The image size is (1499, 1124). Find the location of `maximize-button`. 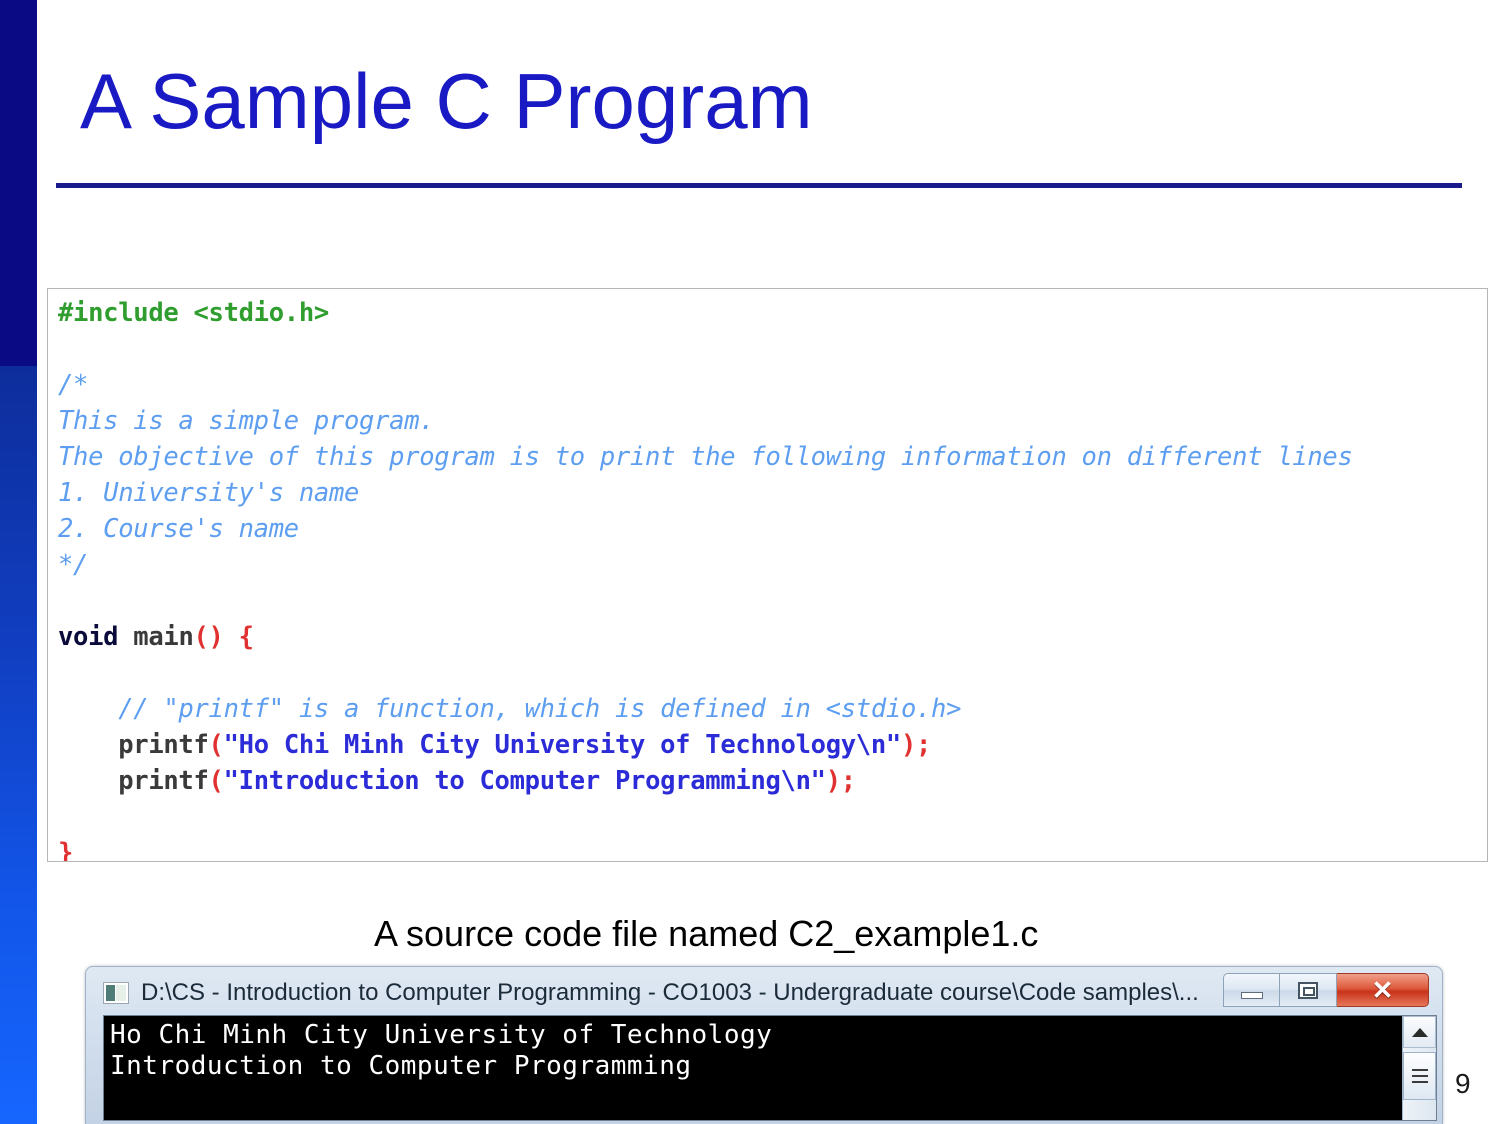

maximize-button is located at coordinates (1308, 990).